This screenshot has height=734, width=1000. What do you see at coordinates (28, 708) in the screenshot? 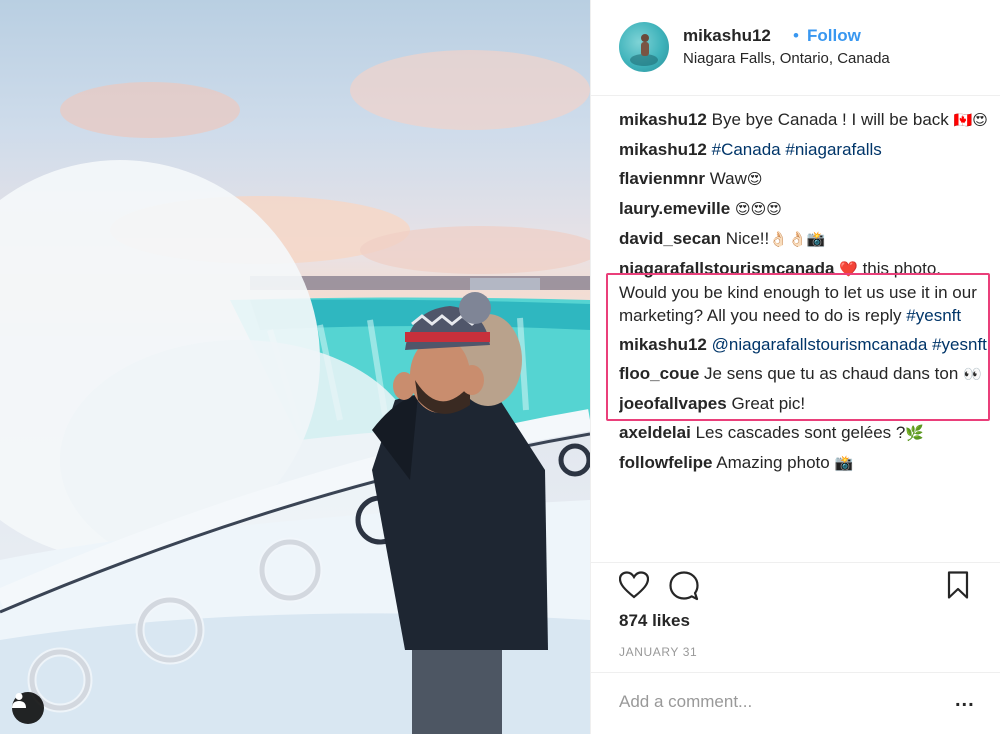
I see `user-tag-icon` at bounding box center [28, 708].